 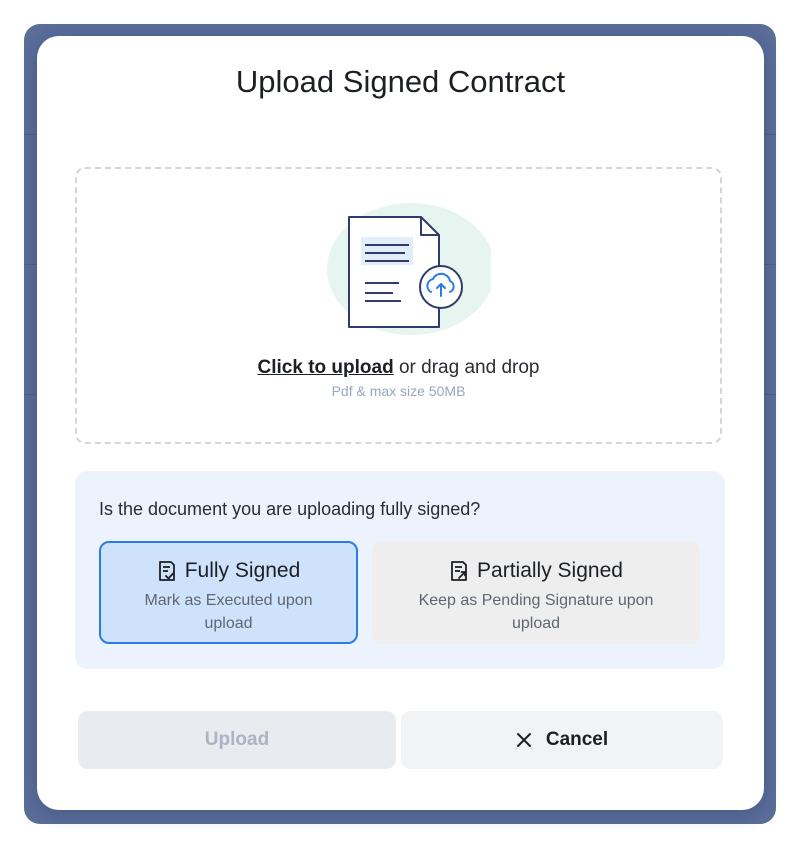 I want to click on document-upload-illustration, so click(x=409, y=269).